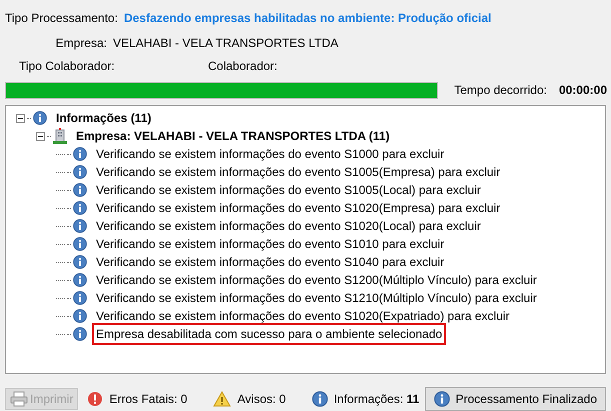 This screenshot has height=411, width=611. What do you see at coordinates (515, 399) in the screenshot?
I see `finish-button: Processamento Finalizado` at bounding box center [515, 399].